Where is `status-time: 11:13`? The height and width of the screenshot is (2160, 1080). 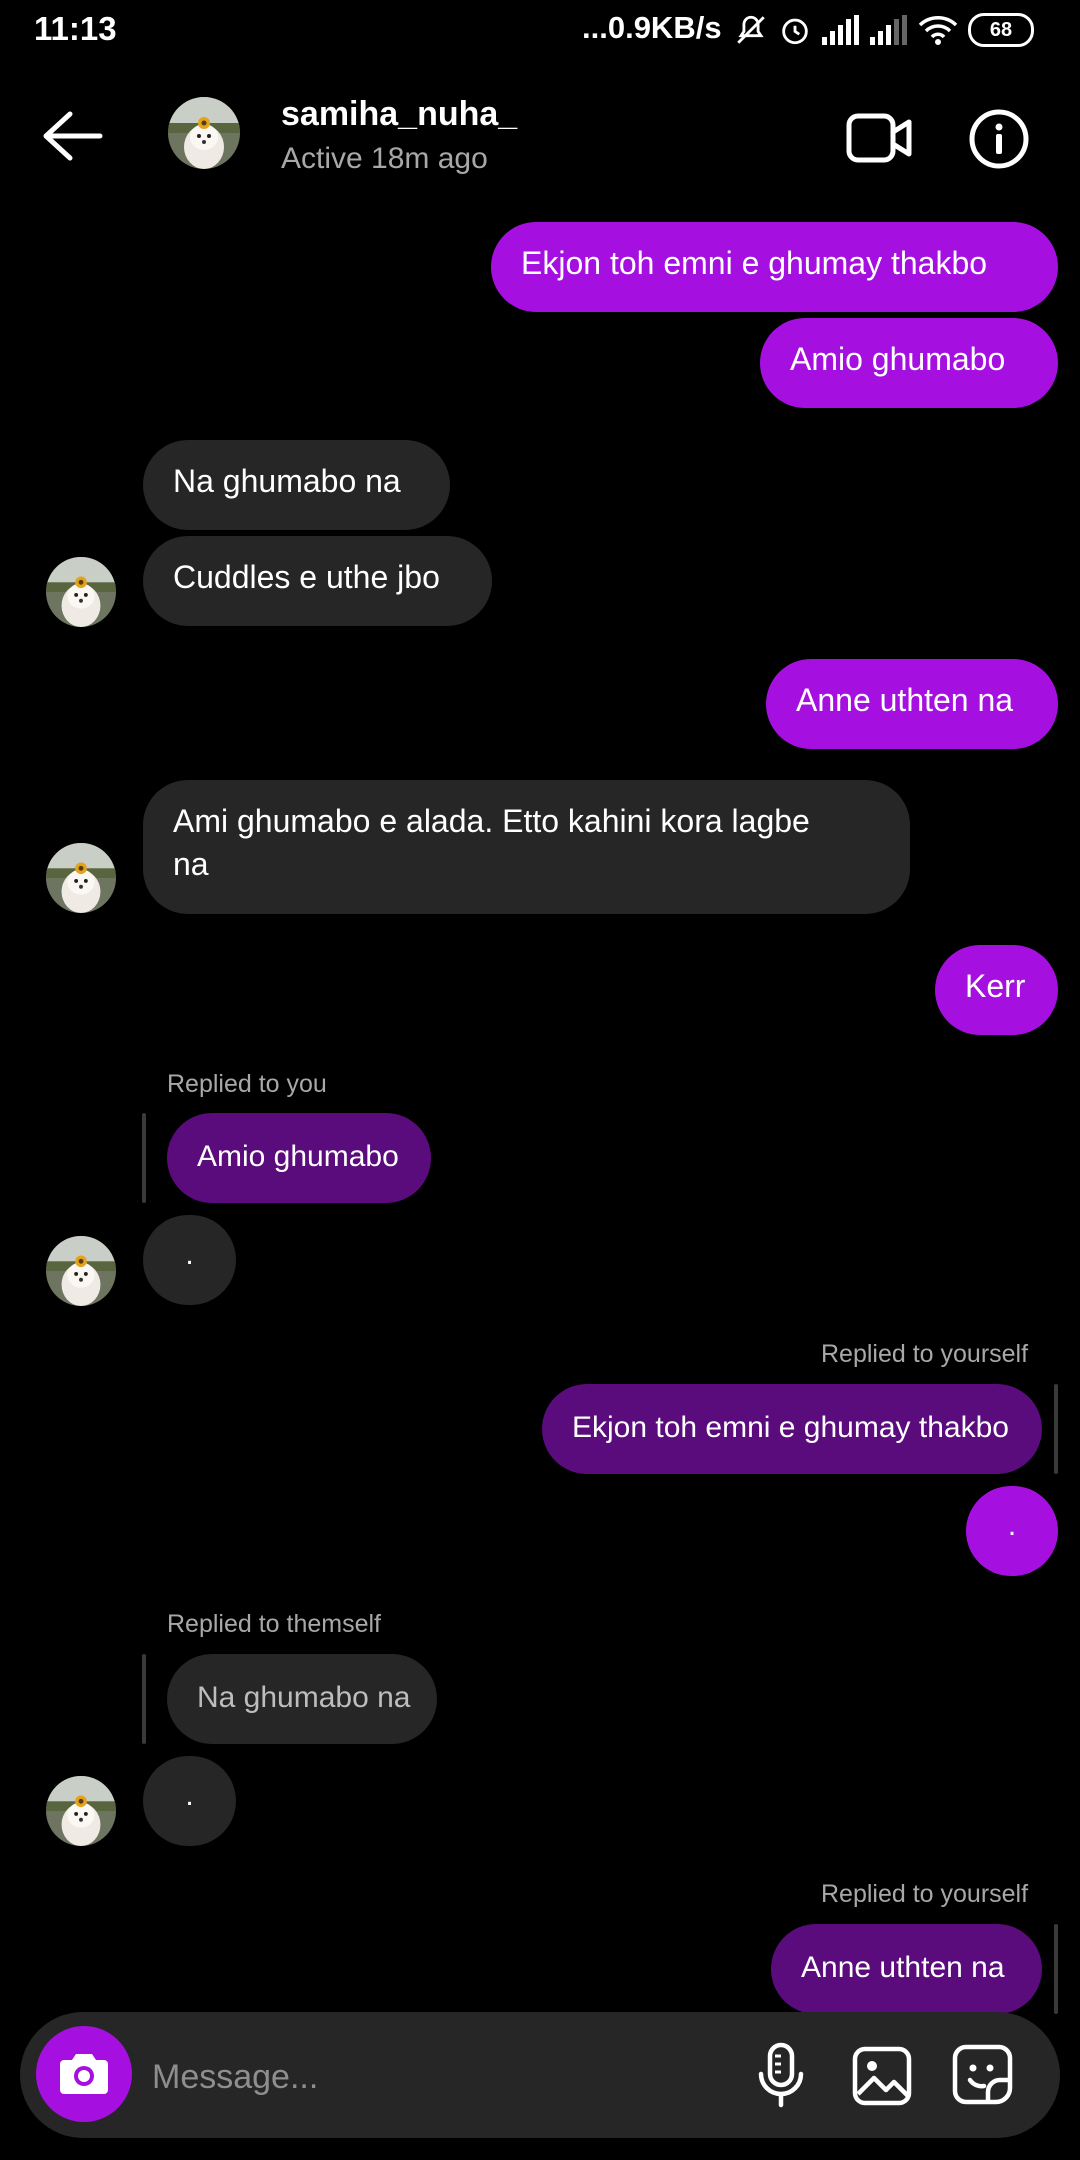 status-time: 11:13 is located at coordinates (75, 28).